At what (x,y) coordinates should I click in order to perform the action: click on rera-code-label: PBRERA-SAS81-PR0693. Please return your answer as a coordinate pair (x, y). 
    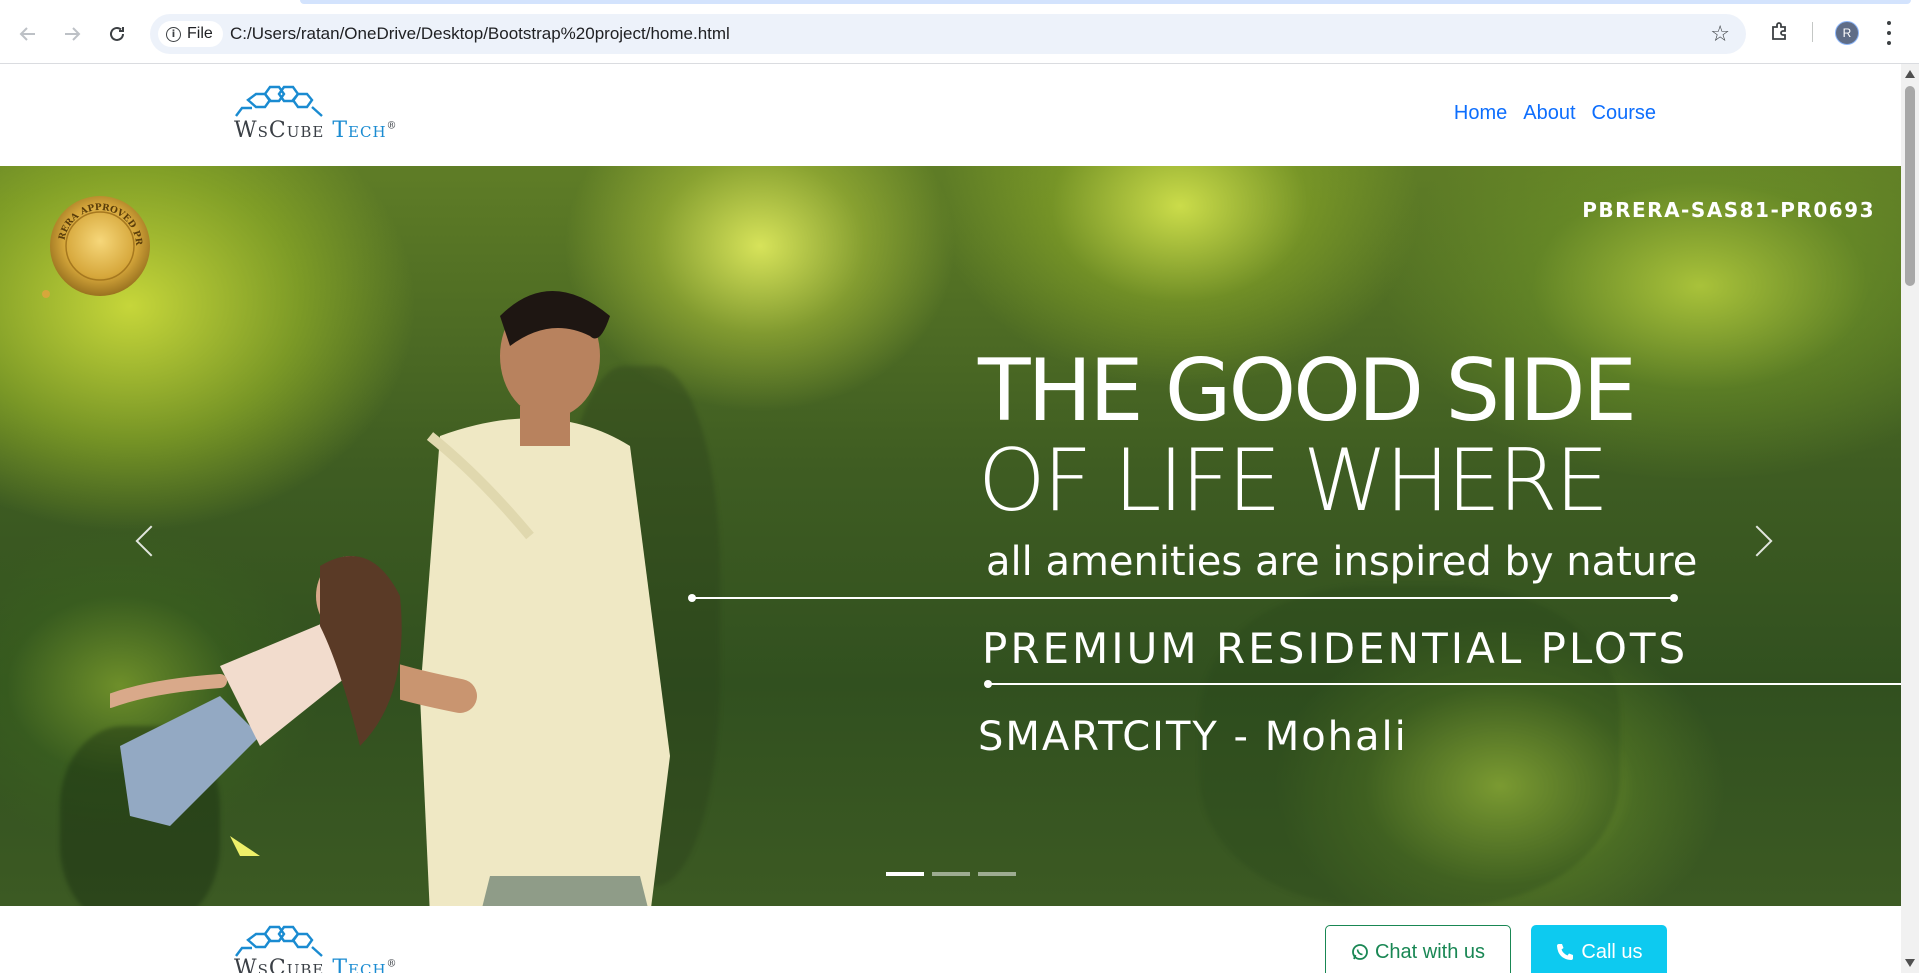
    Looking at the image, I should click on (1728, 210).